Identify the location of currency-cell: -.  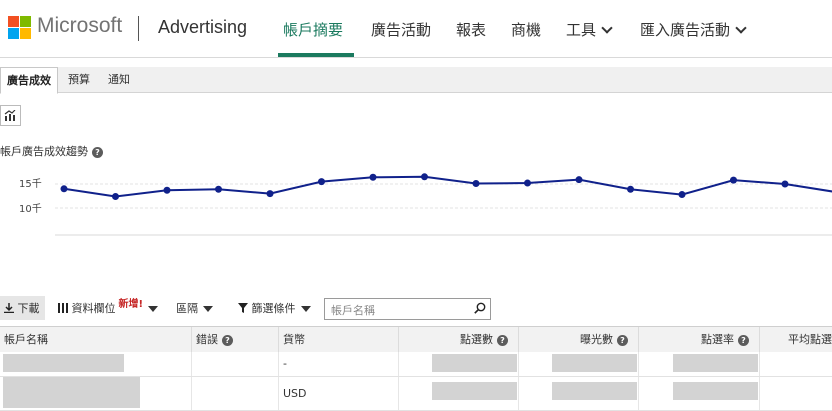
(339, 364).